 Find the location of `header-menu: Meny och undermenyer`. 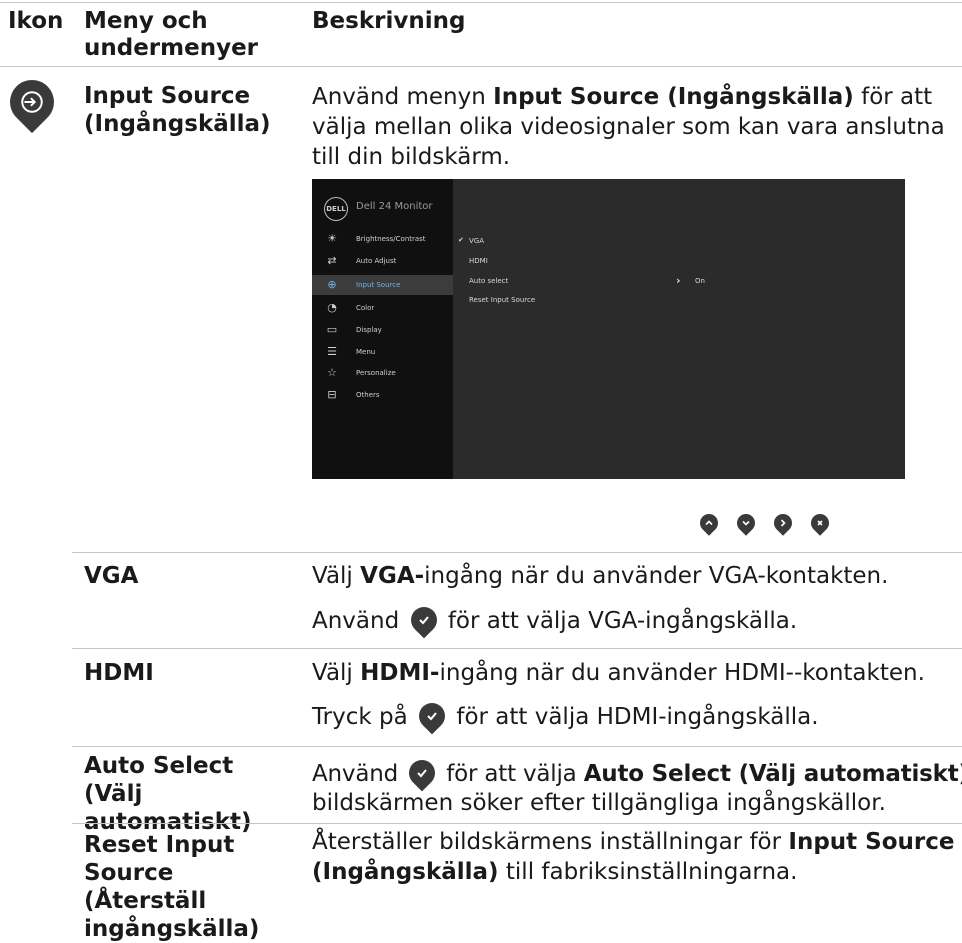

header-menu: Meny och undermenyer is located at coordinates (171, 34).